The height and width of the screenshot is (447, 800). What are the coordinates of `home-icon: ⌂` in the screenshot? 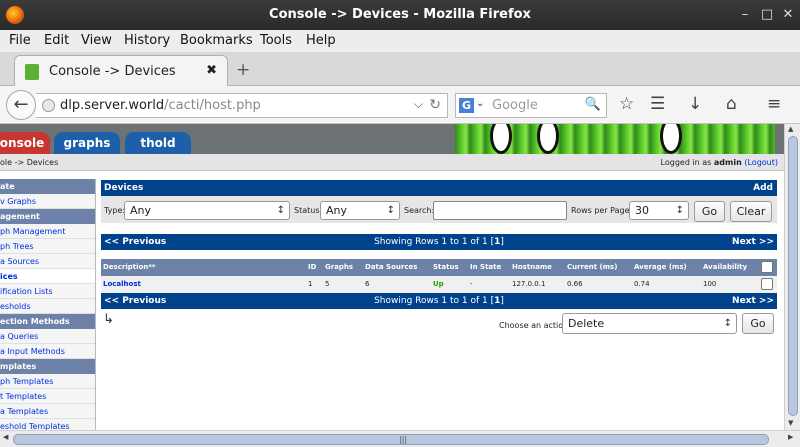 It's located at (731, 104).